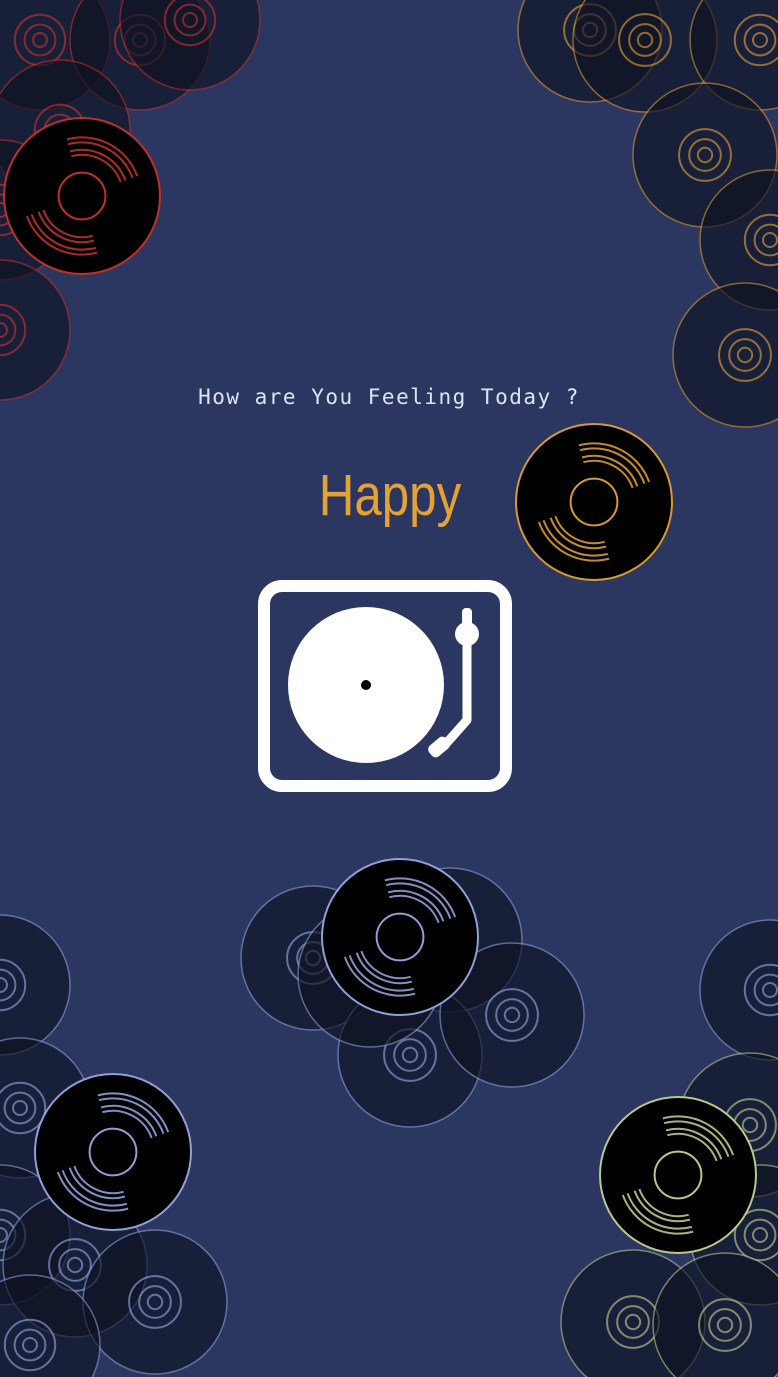 The height and width of the screenshot is (1377, 778). I want to click on mood-question: How are You Feeling Today ?, so click(389, 397).